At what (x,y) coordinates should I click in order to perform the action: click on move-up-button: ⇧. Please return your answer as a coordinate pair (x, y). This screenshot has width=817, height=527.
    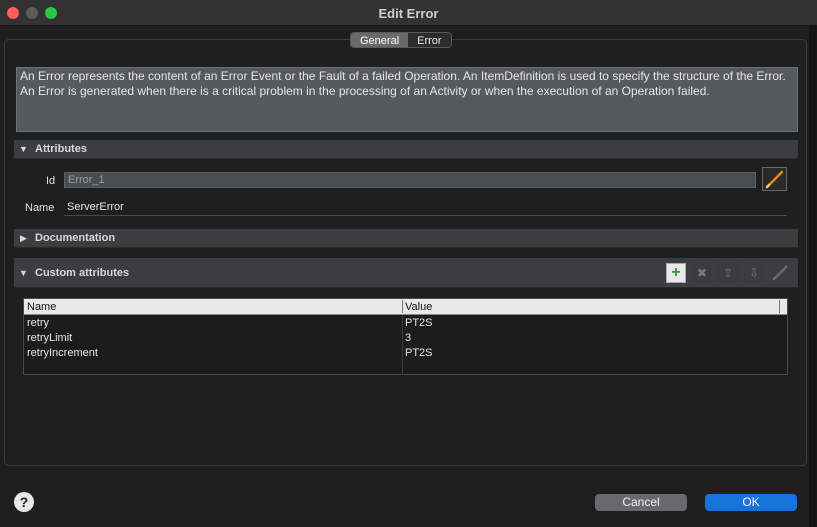
    Looking at the image, I should click on (728, 273).